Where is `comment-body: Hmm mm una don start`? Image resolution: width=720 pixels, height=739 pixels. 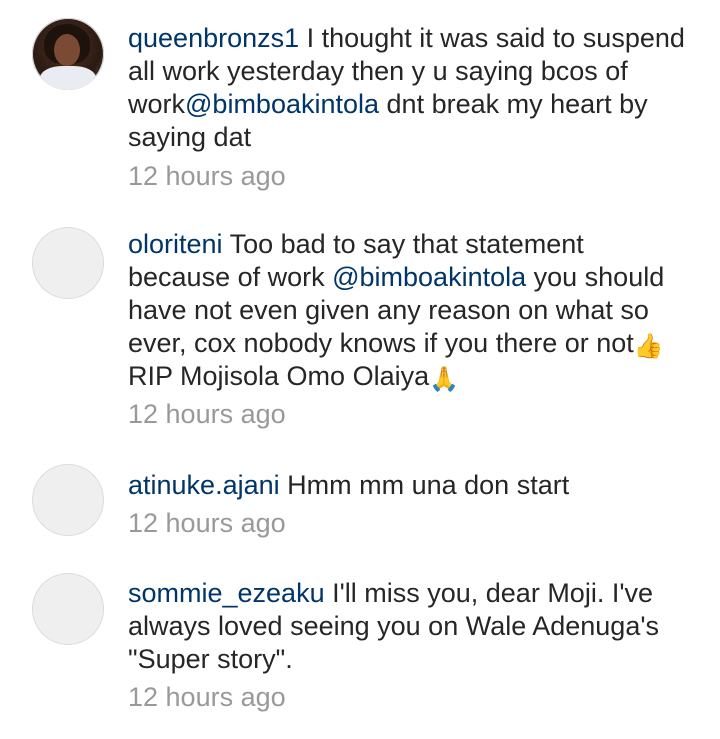
comment-body: Hmm mm una don start is located at coordinates (424, 485).